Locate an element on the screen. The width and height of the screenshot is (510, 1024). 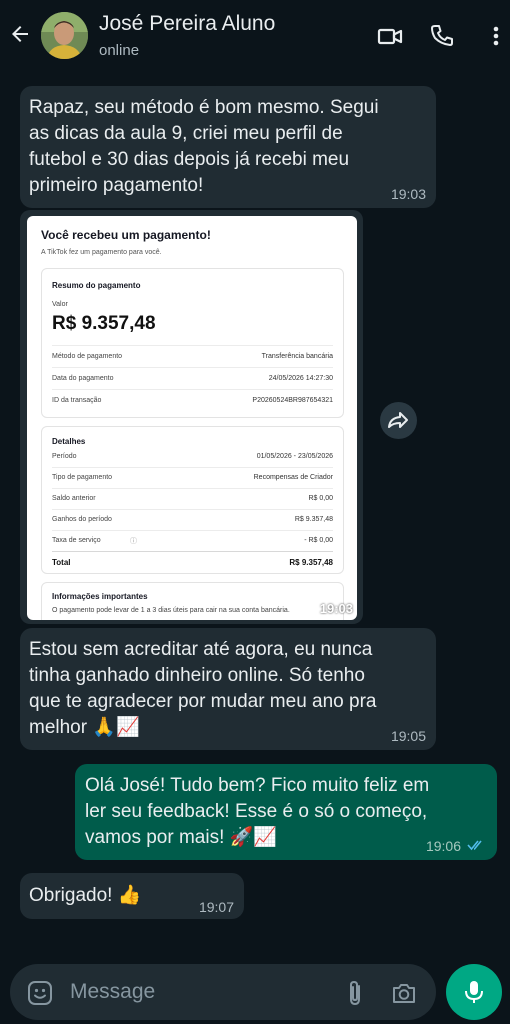
video-call-icon is located at coordinates (390, 36).